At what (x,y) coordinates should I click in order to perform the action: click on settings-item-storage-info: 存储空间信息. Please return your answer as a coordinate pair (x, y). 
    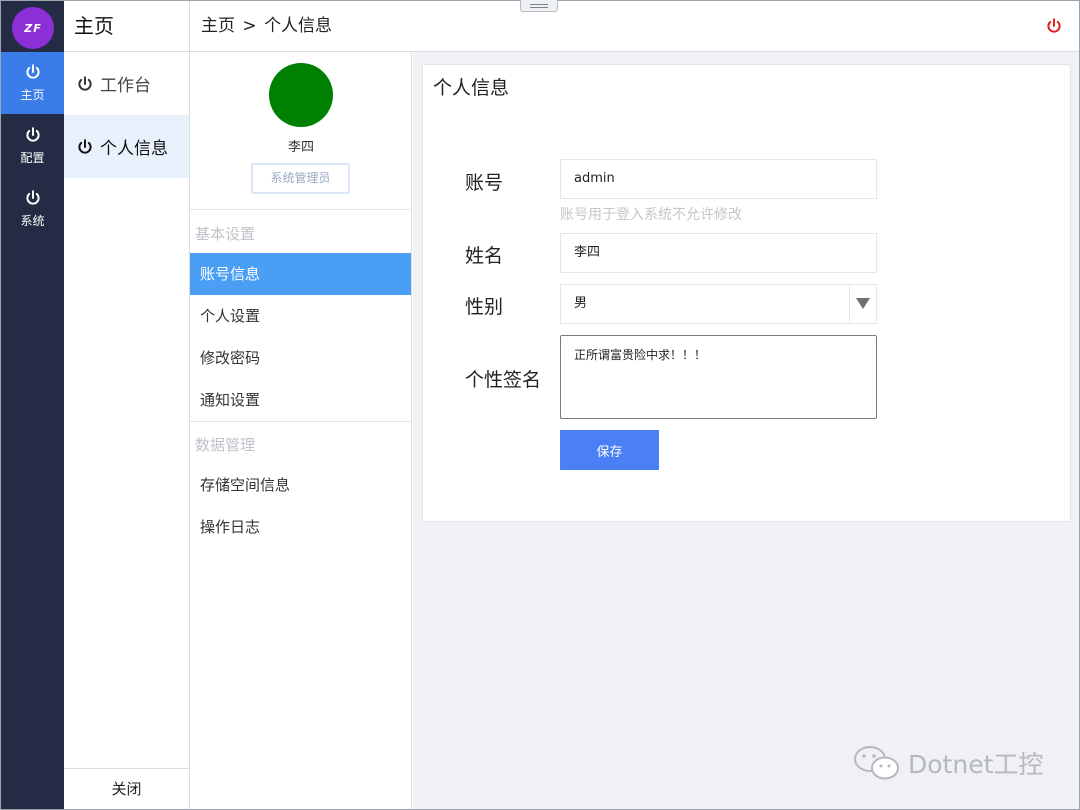
    Looking at the image, I should click on (300, 485).